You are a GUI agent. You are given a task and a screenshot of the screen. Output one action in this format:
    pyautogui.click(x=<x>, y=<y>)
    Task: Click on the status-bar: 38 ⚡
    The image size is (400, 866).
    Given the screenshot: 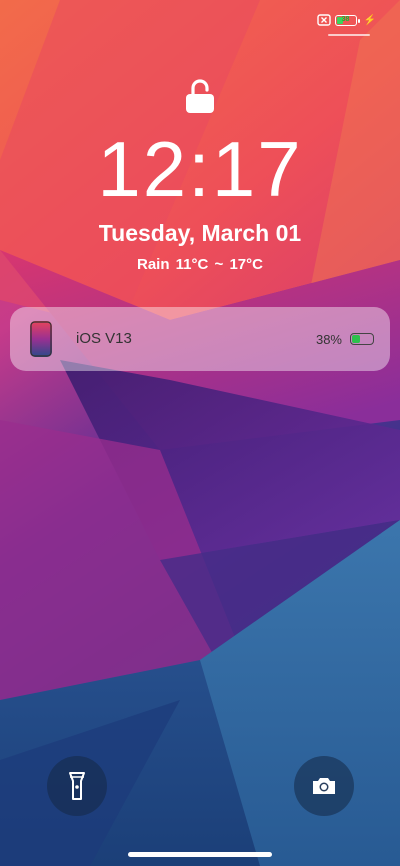 What is the action you would take?
    pyautogui.click(x=346, y=20)
    